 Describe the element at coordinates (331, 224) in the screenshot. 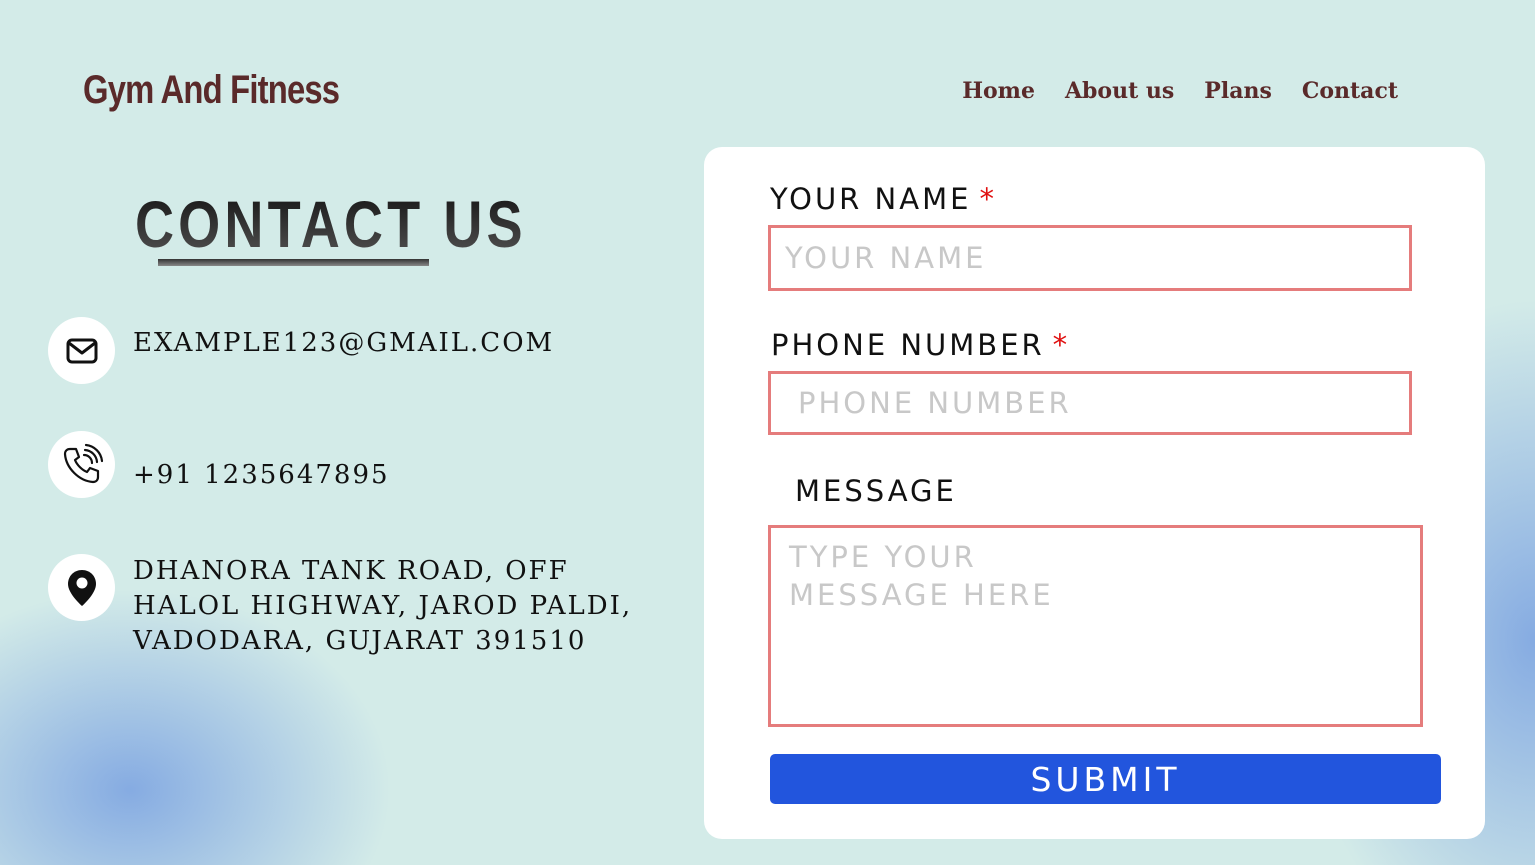

I see `contact-title: CONTACT US` at that location.